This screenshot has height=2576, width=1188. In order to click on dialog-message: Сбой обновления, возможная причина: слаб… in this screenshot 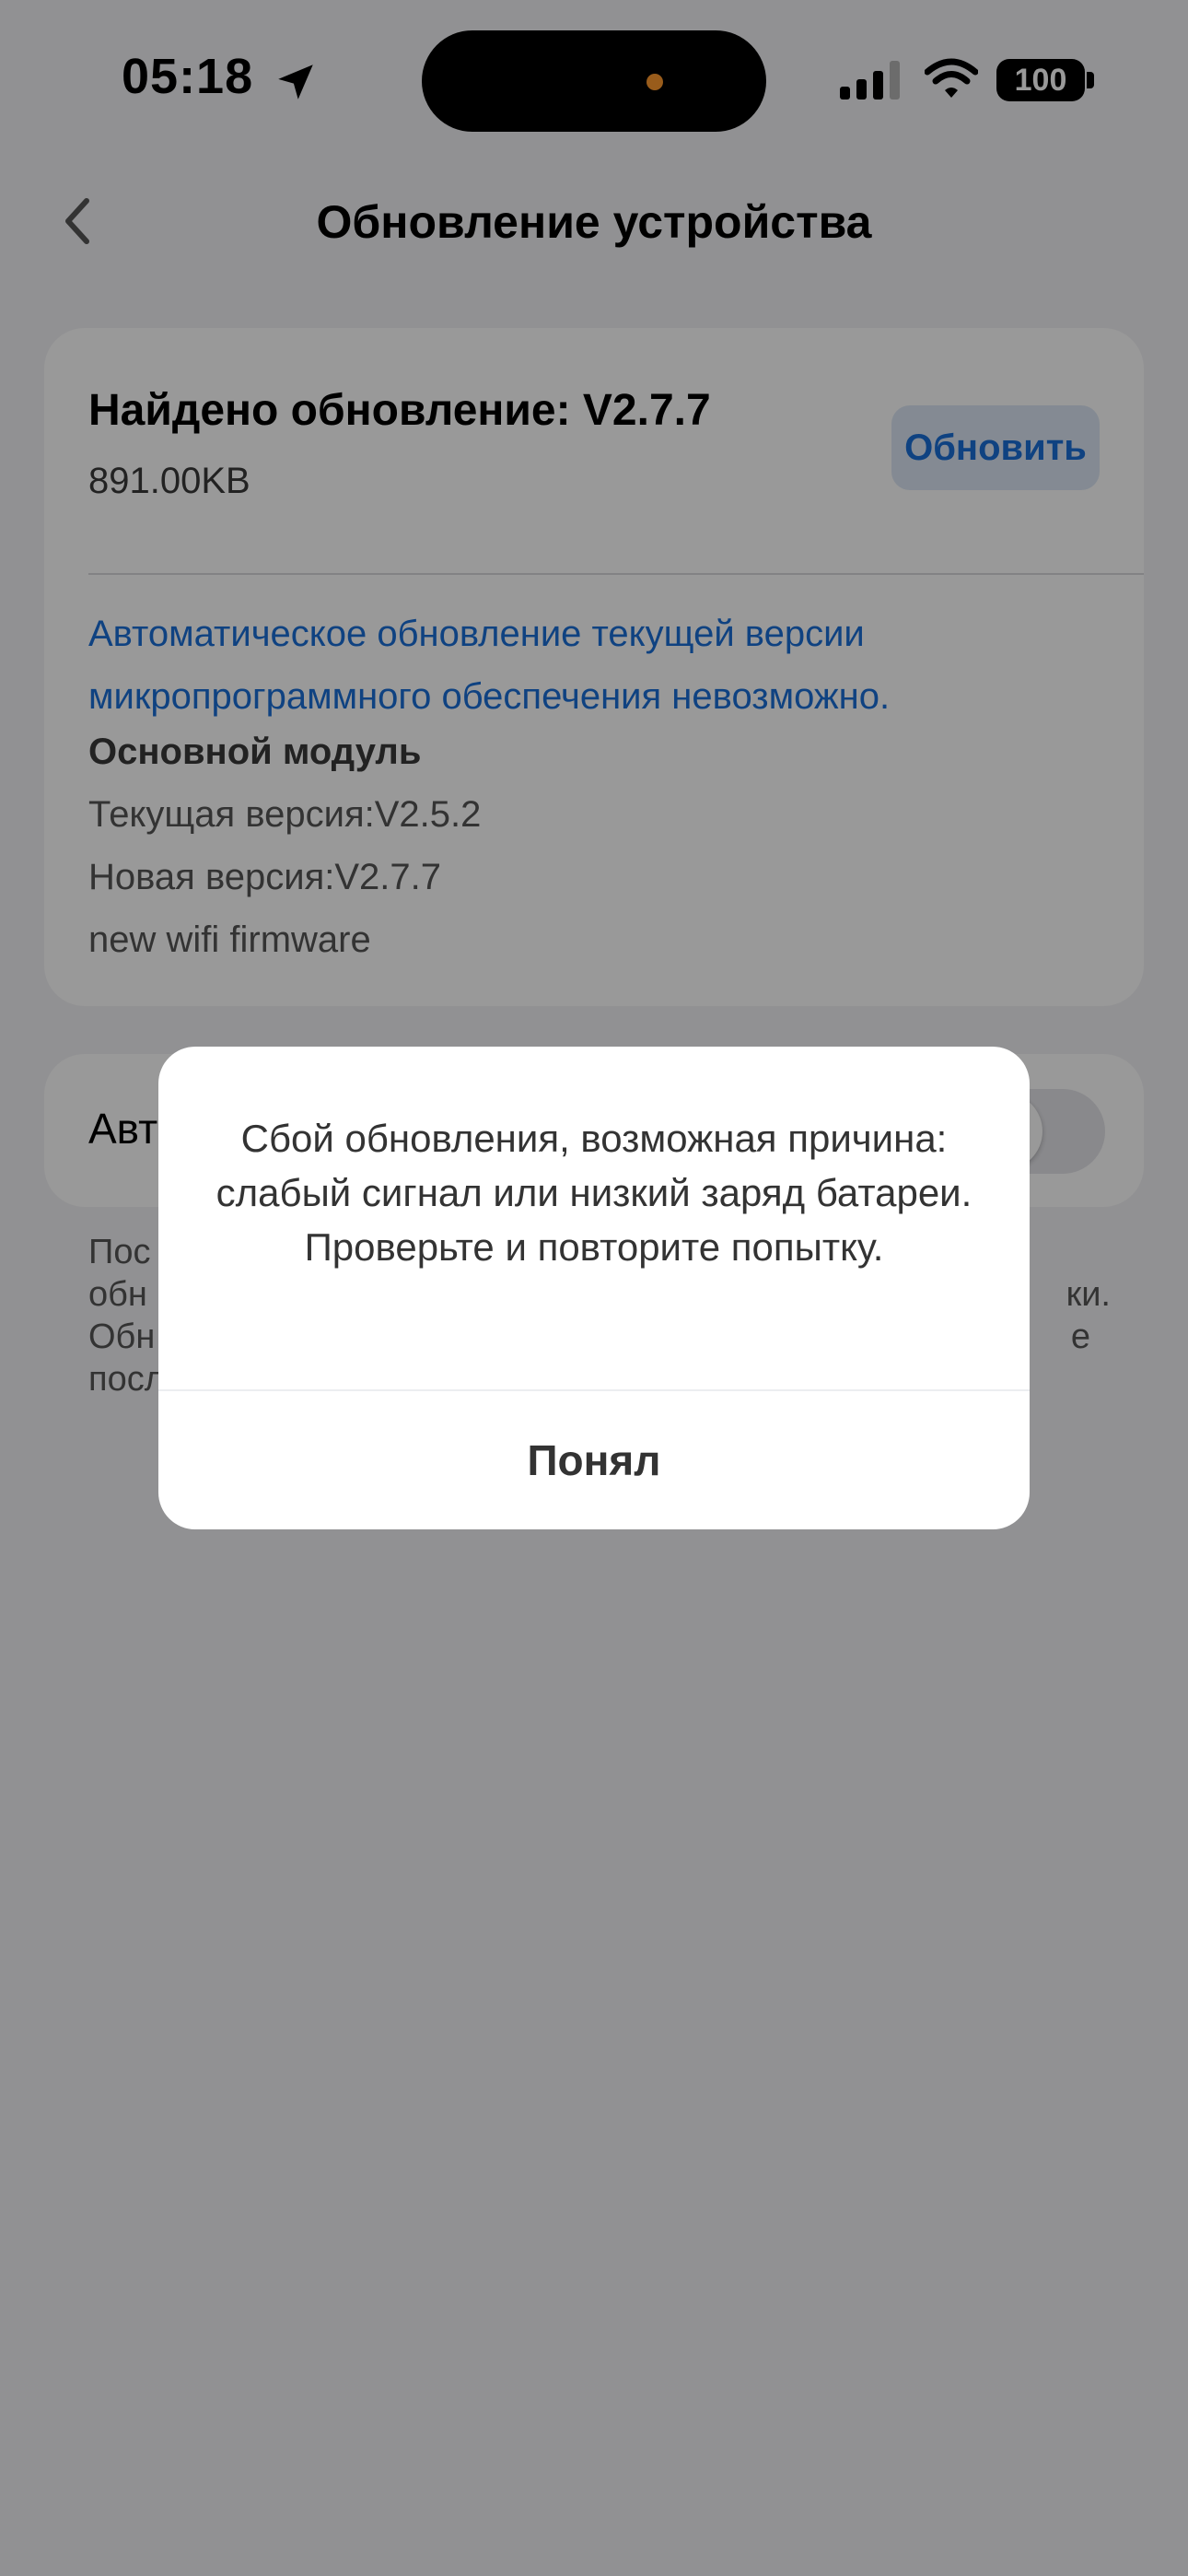, I will do `click(594, 1193)`.